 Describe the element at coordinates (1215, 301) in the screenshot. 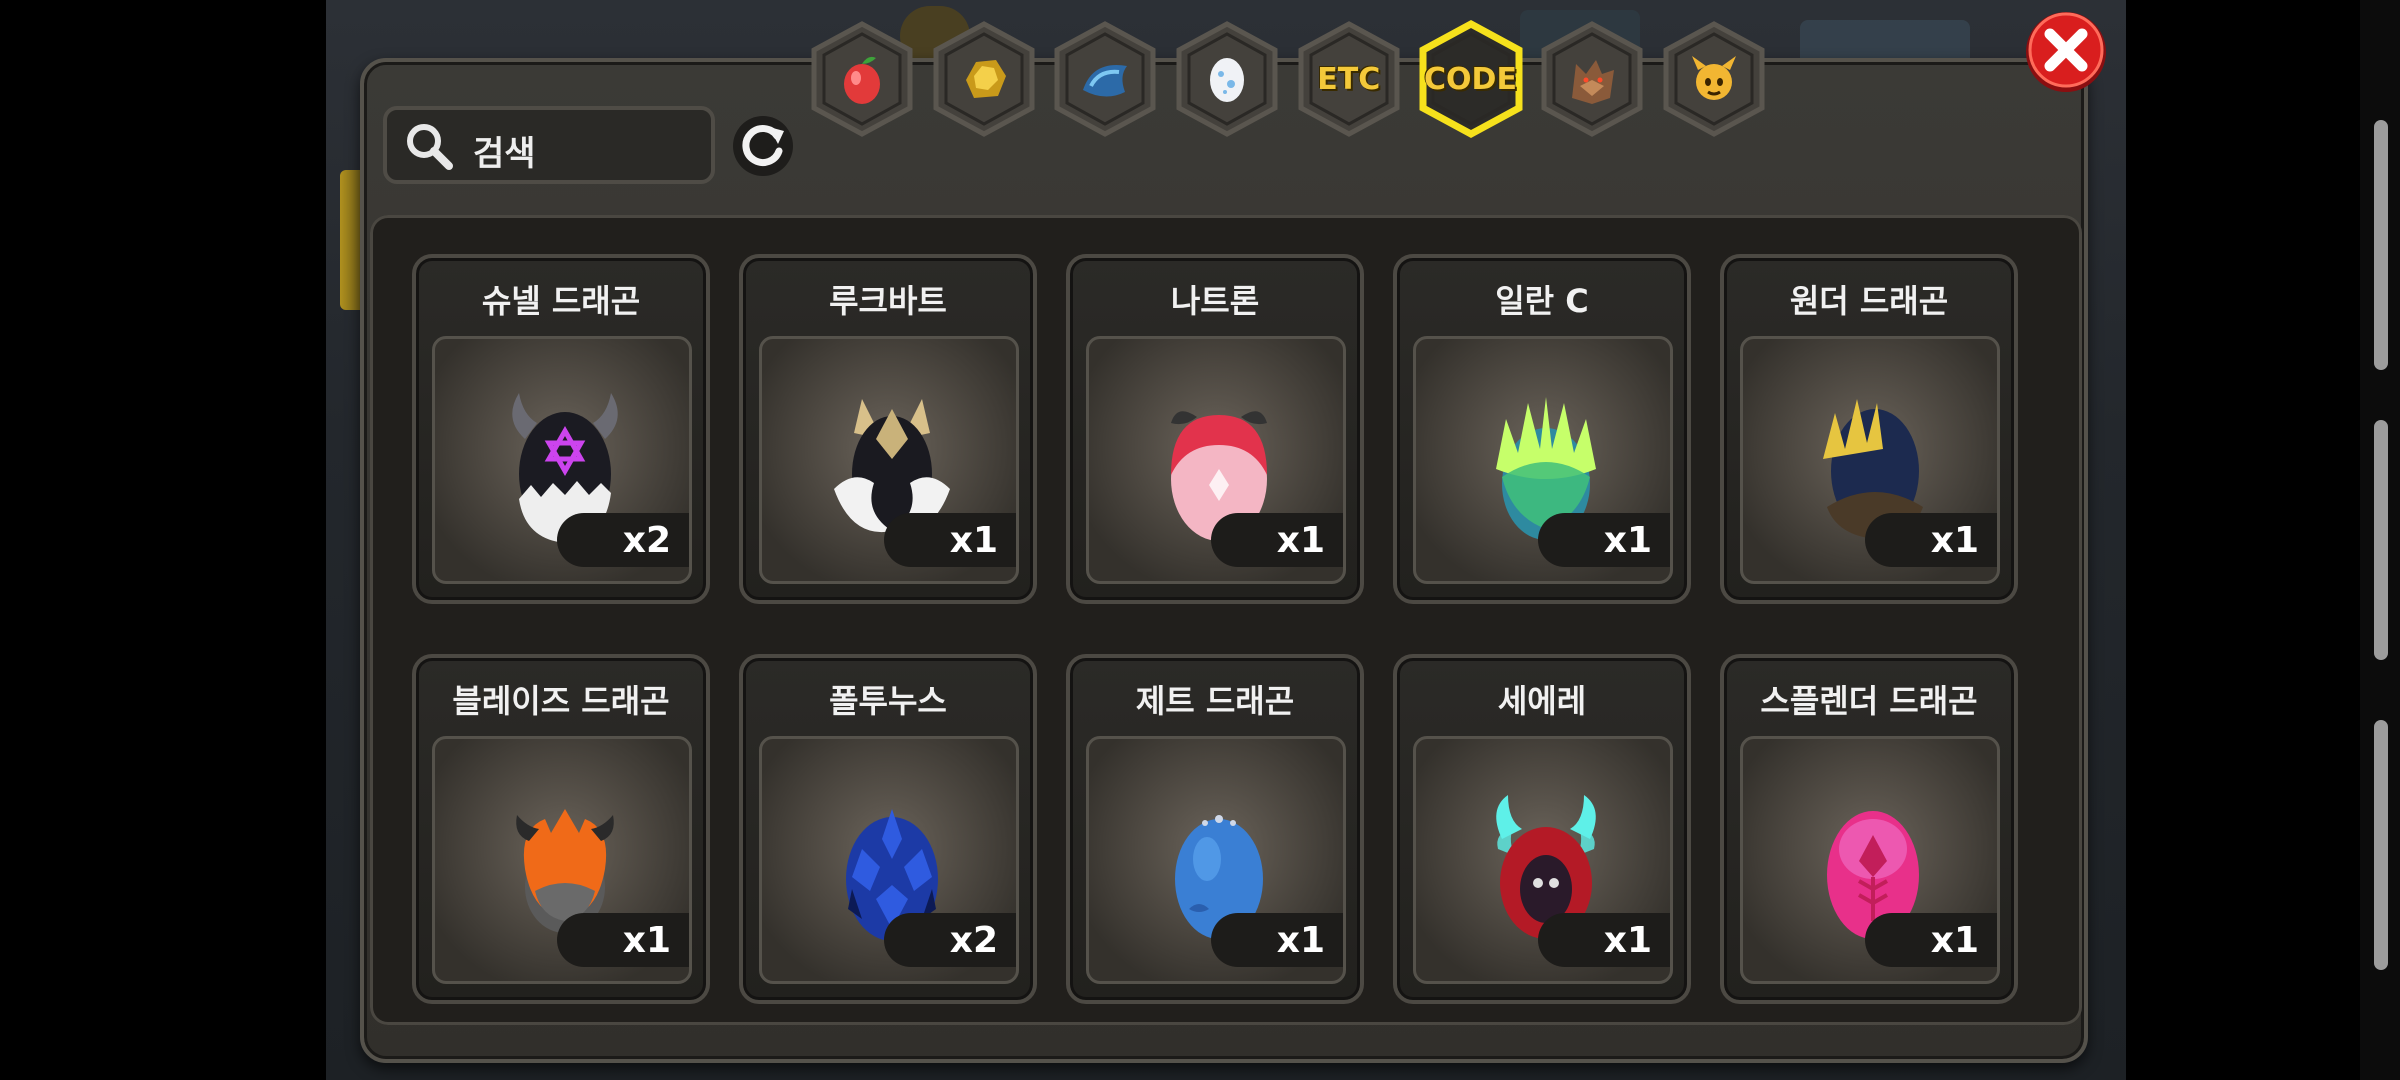

I see `item-name: 나트론` at that location.